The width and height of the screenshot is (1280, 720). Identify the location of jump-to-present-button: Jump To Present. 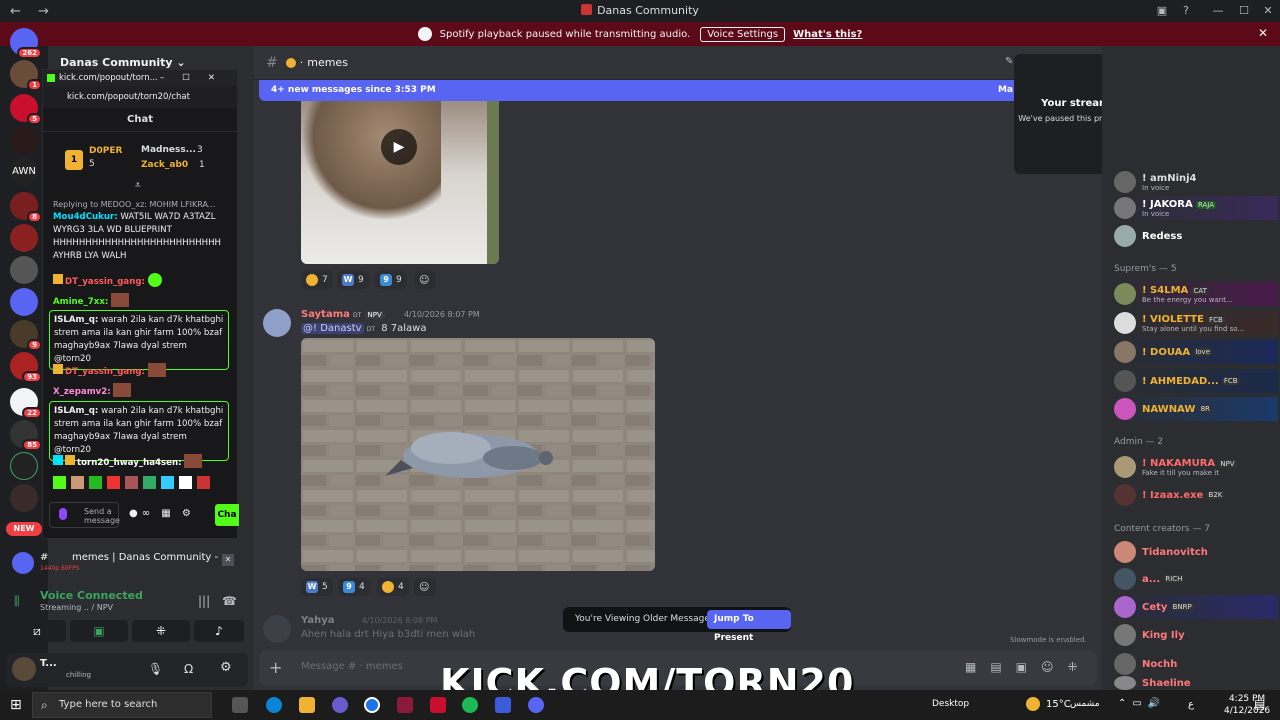
(749, 626).